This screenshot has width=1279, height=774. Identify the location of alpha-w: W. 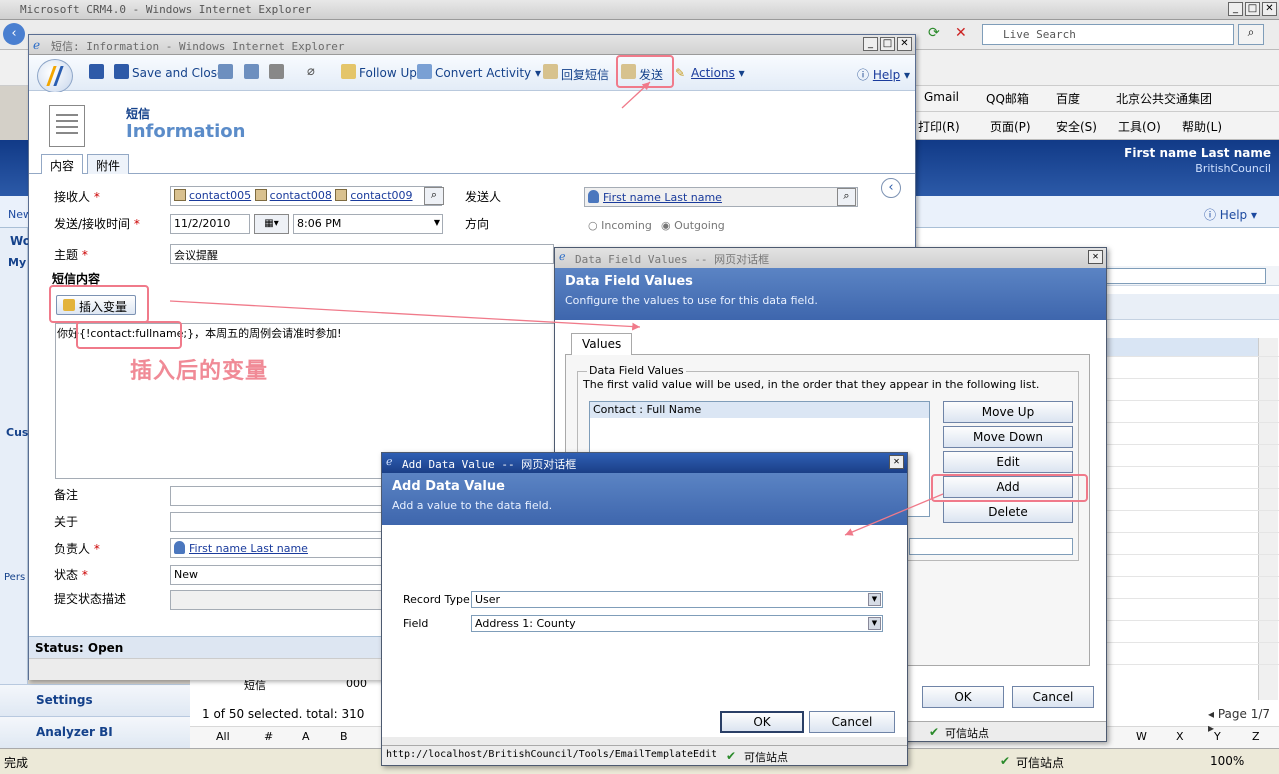
(1141, 736).